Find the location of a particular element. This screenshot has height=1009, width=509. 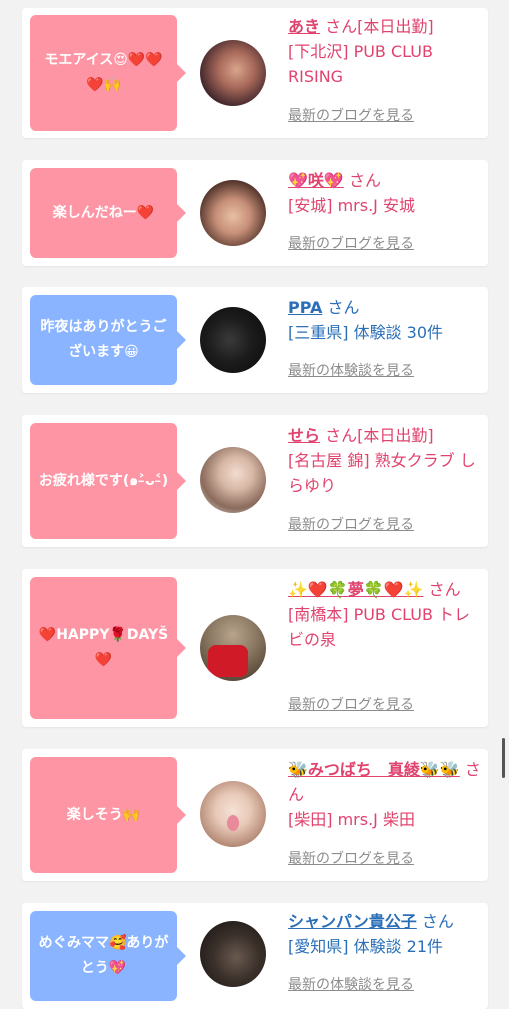

message-text: お疲れ様です(๑˃̵ᴗ˂̵) is located at coordinates (103, 480).